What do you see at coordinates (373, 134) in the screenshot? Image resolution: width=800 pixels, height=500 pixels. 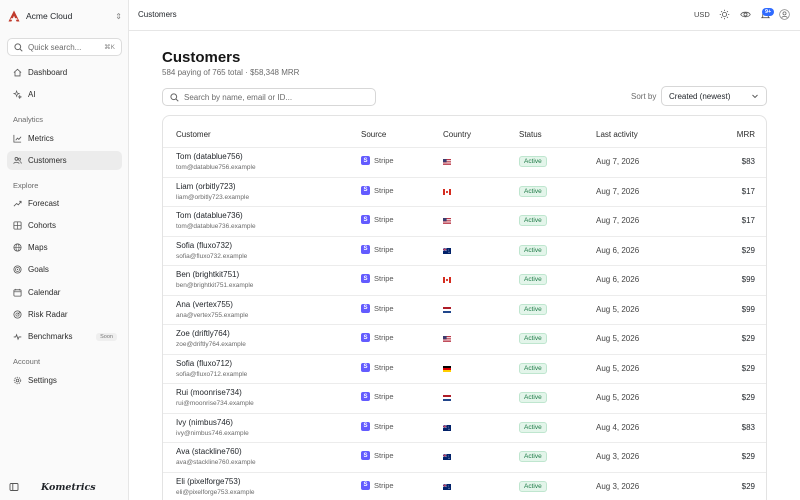 I see `column-header-source: Source` at bounding box center [373, 134].